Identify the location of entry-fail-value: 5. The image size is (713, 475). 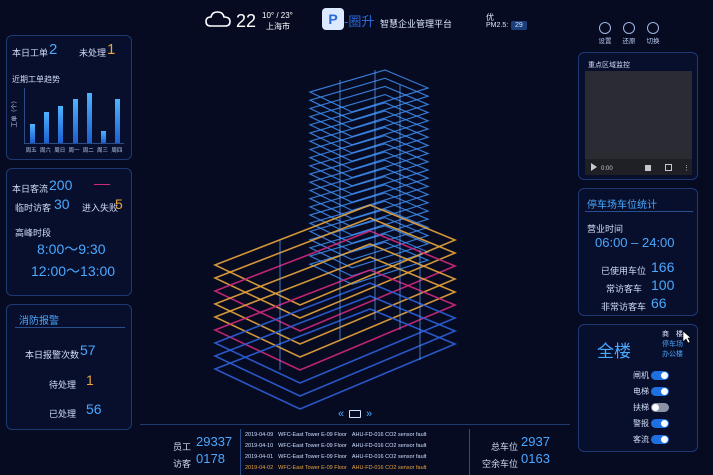
(119, 204).